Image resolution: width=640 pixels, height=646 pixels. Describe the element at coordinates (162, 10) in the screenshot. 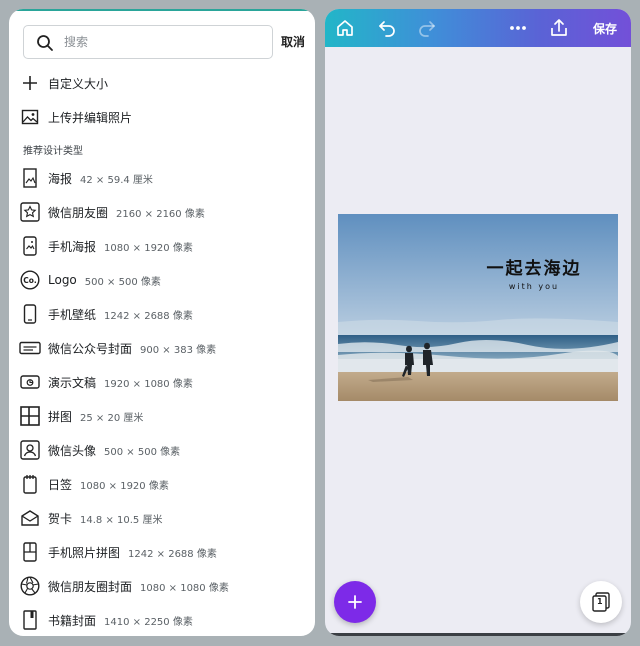

I see `top-accent-line` at that location.